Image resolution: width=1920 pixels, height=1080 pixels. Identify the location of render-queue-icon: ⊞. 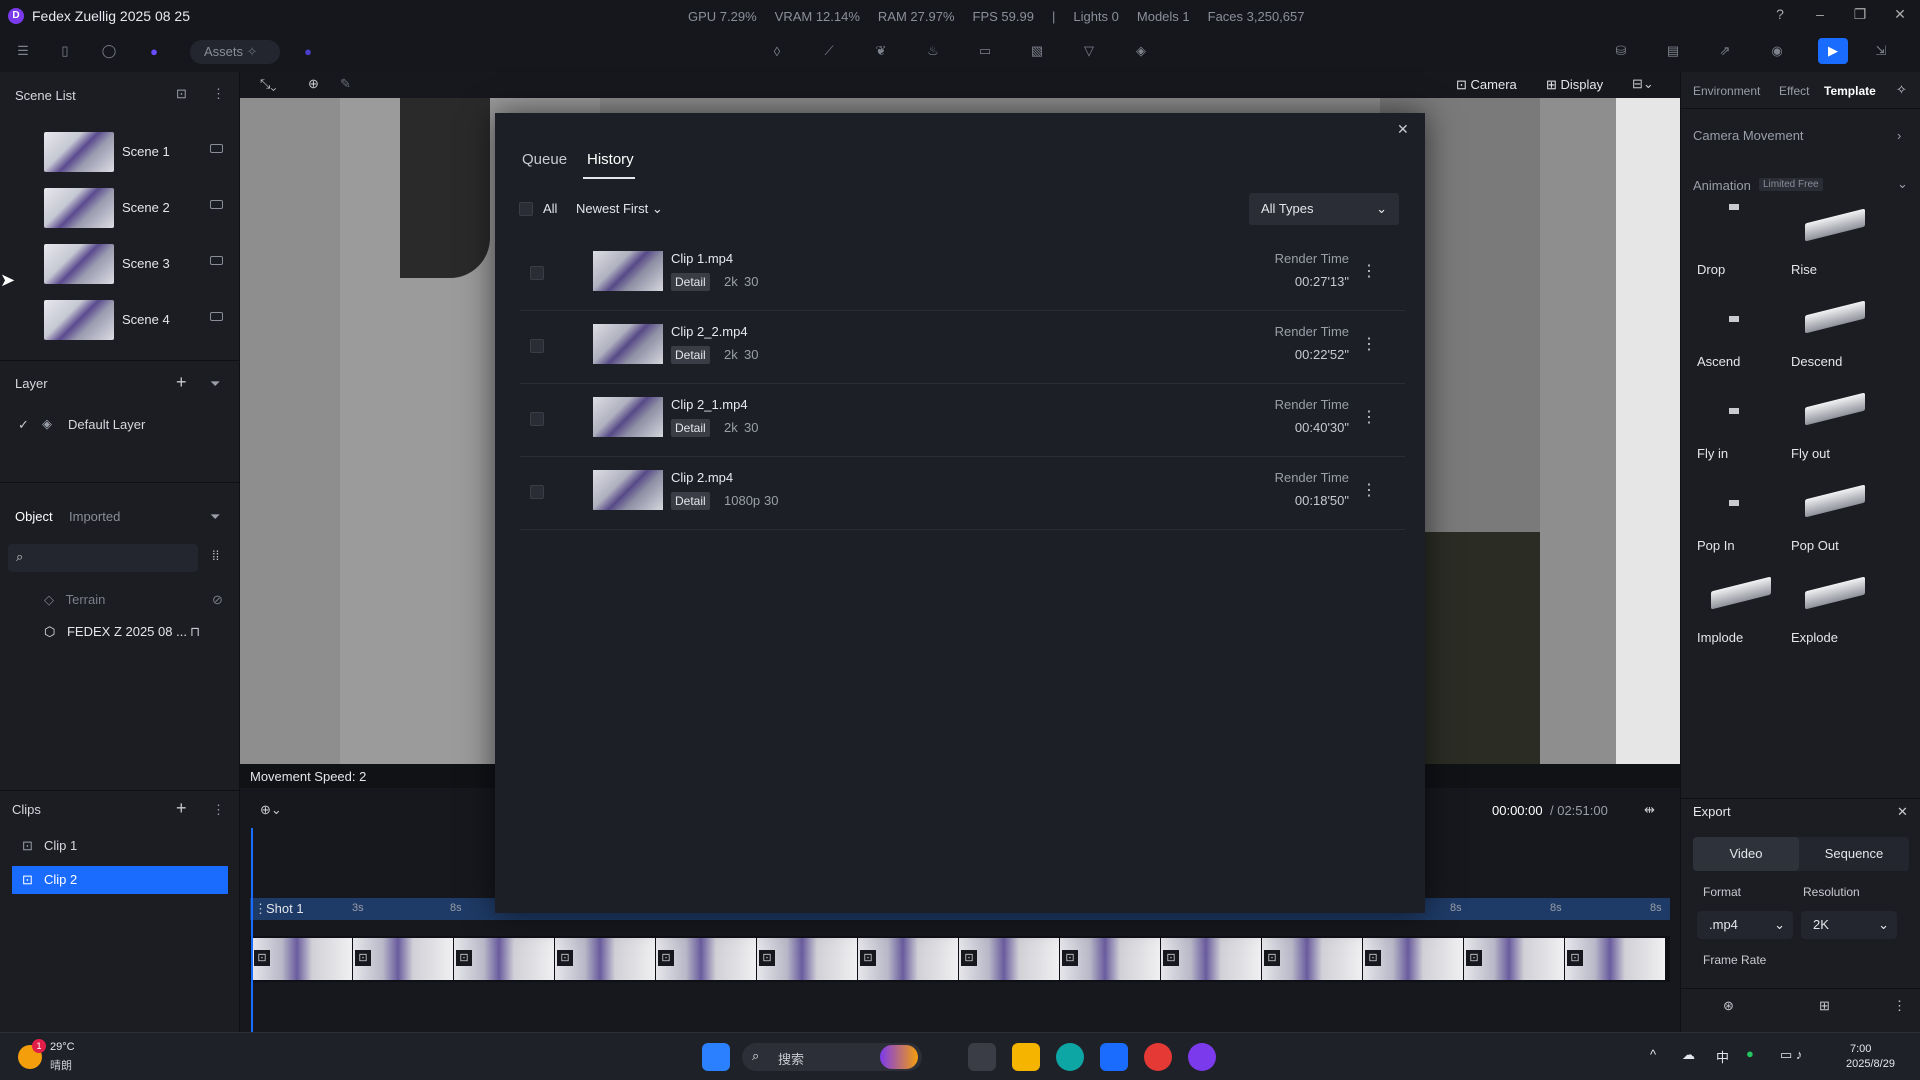
(1824, 1006).